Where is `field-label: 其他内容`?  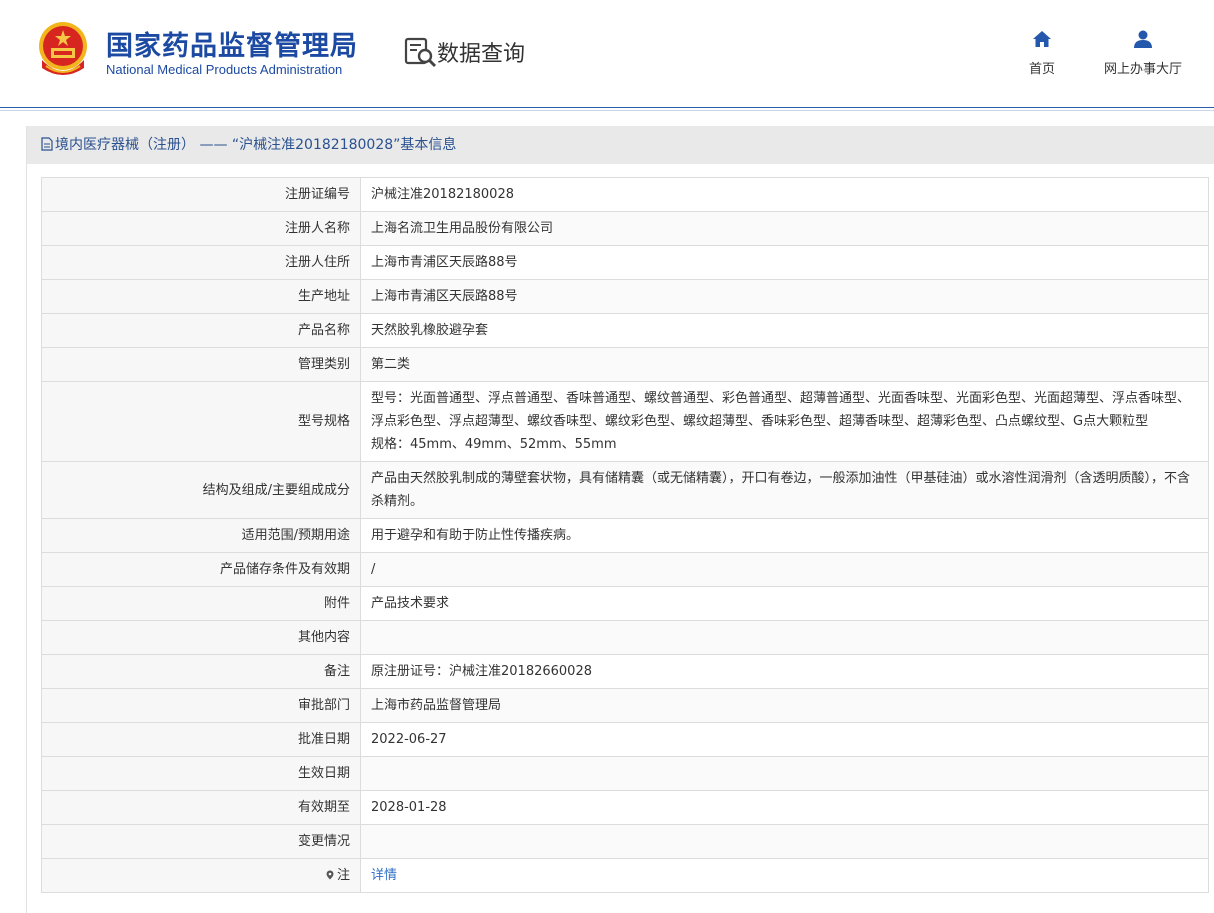
field-label: 其他内容 is located at coordinates (201, 637).